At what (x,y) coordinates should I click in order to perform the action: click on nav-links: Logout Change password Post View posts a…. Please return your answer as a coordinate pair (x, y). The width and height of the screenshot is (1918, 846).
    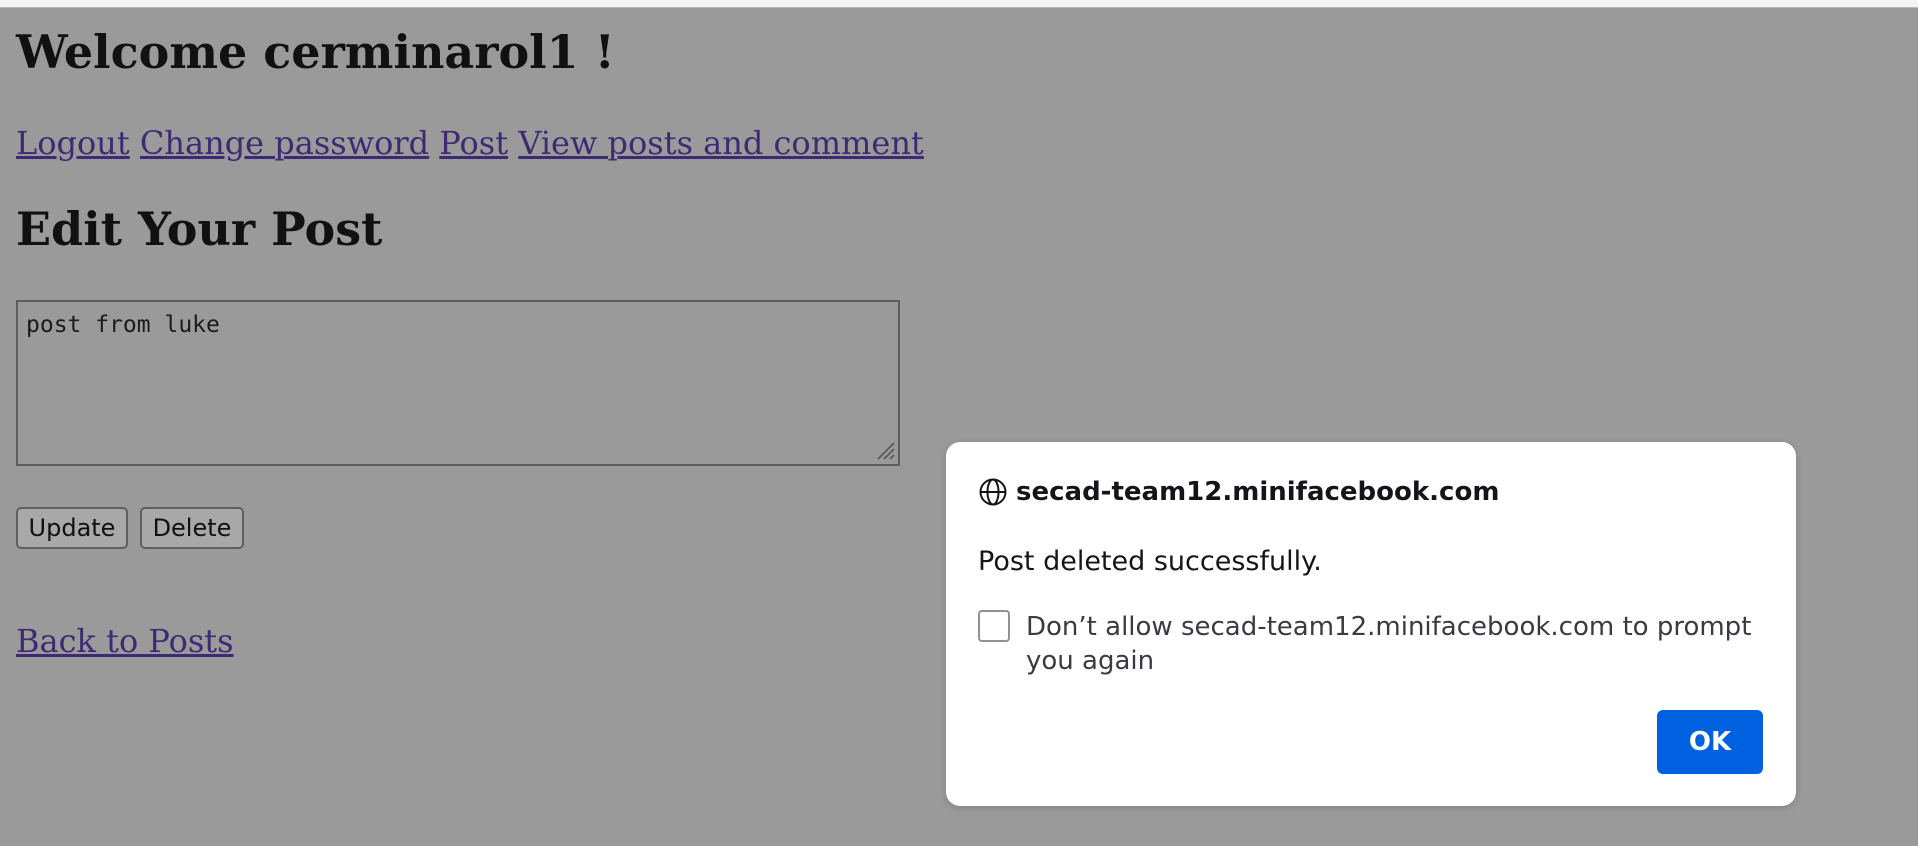
    Looking at the image, I should click on (470, 143).